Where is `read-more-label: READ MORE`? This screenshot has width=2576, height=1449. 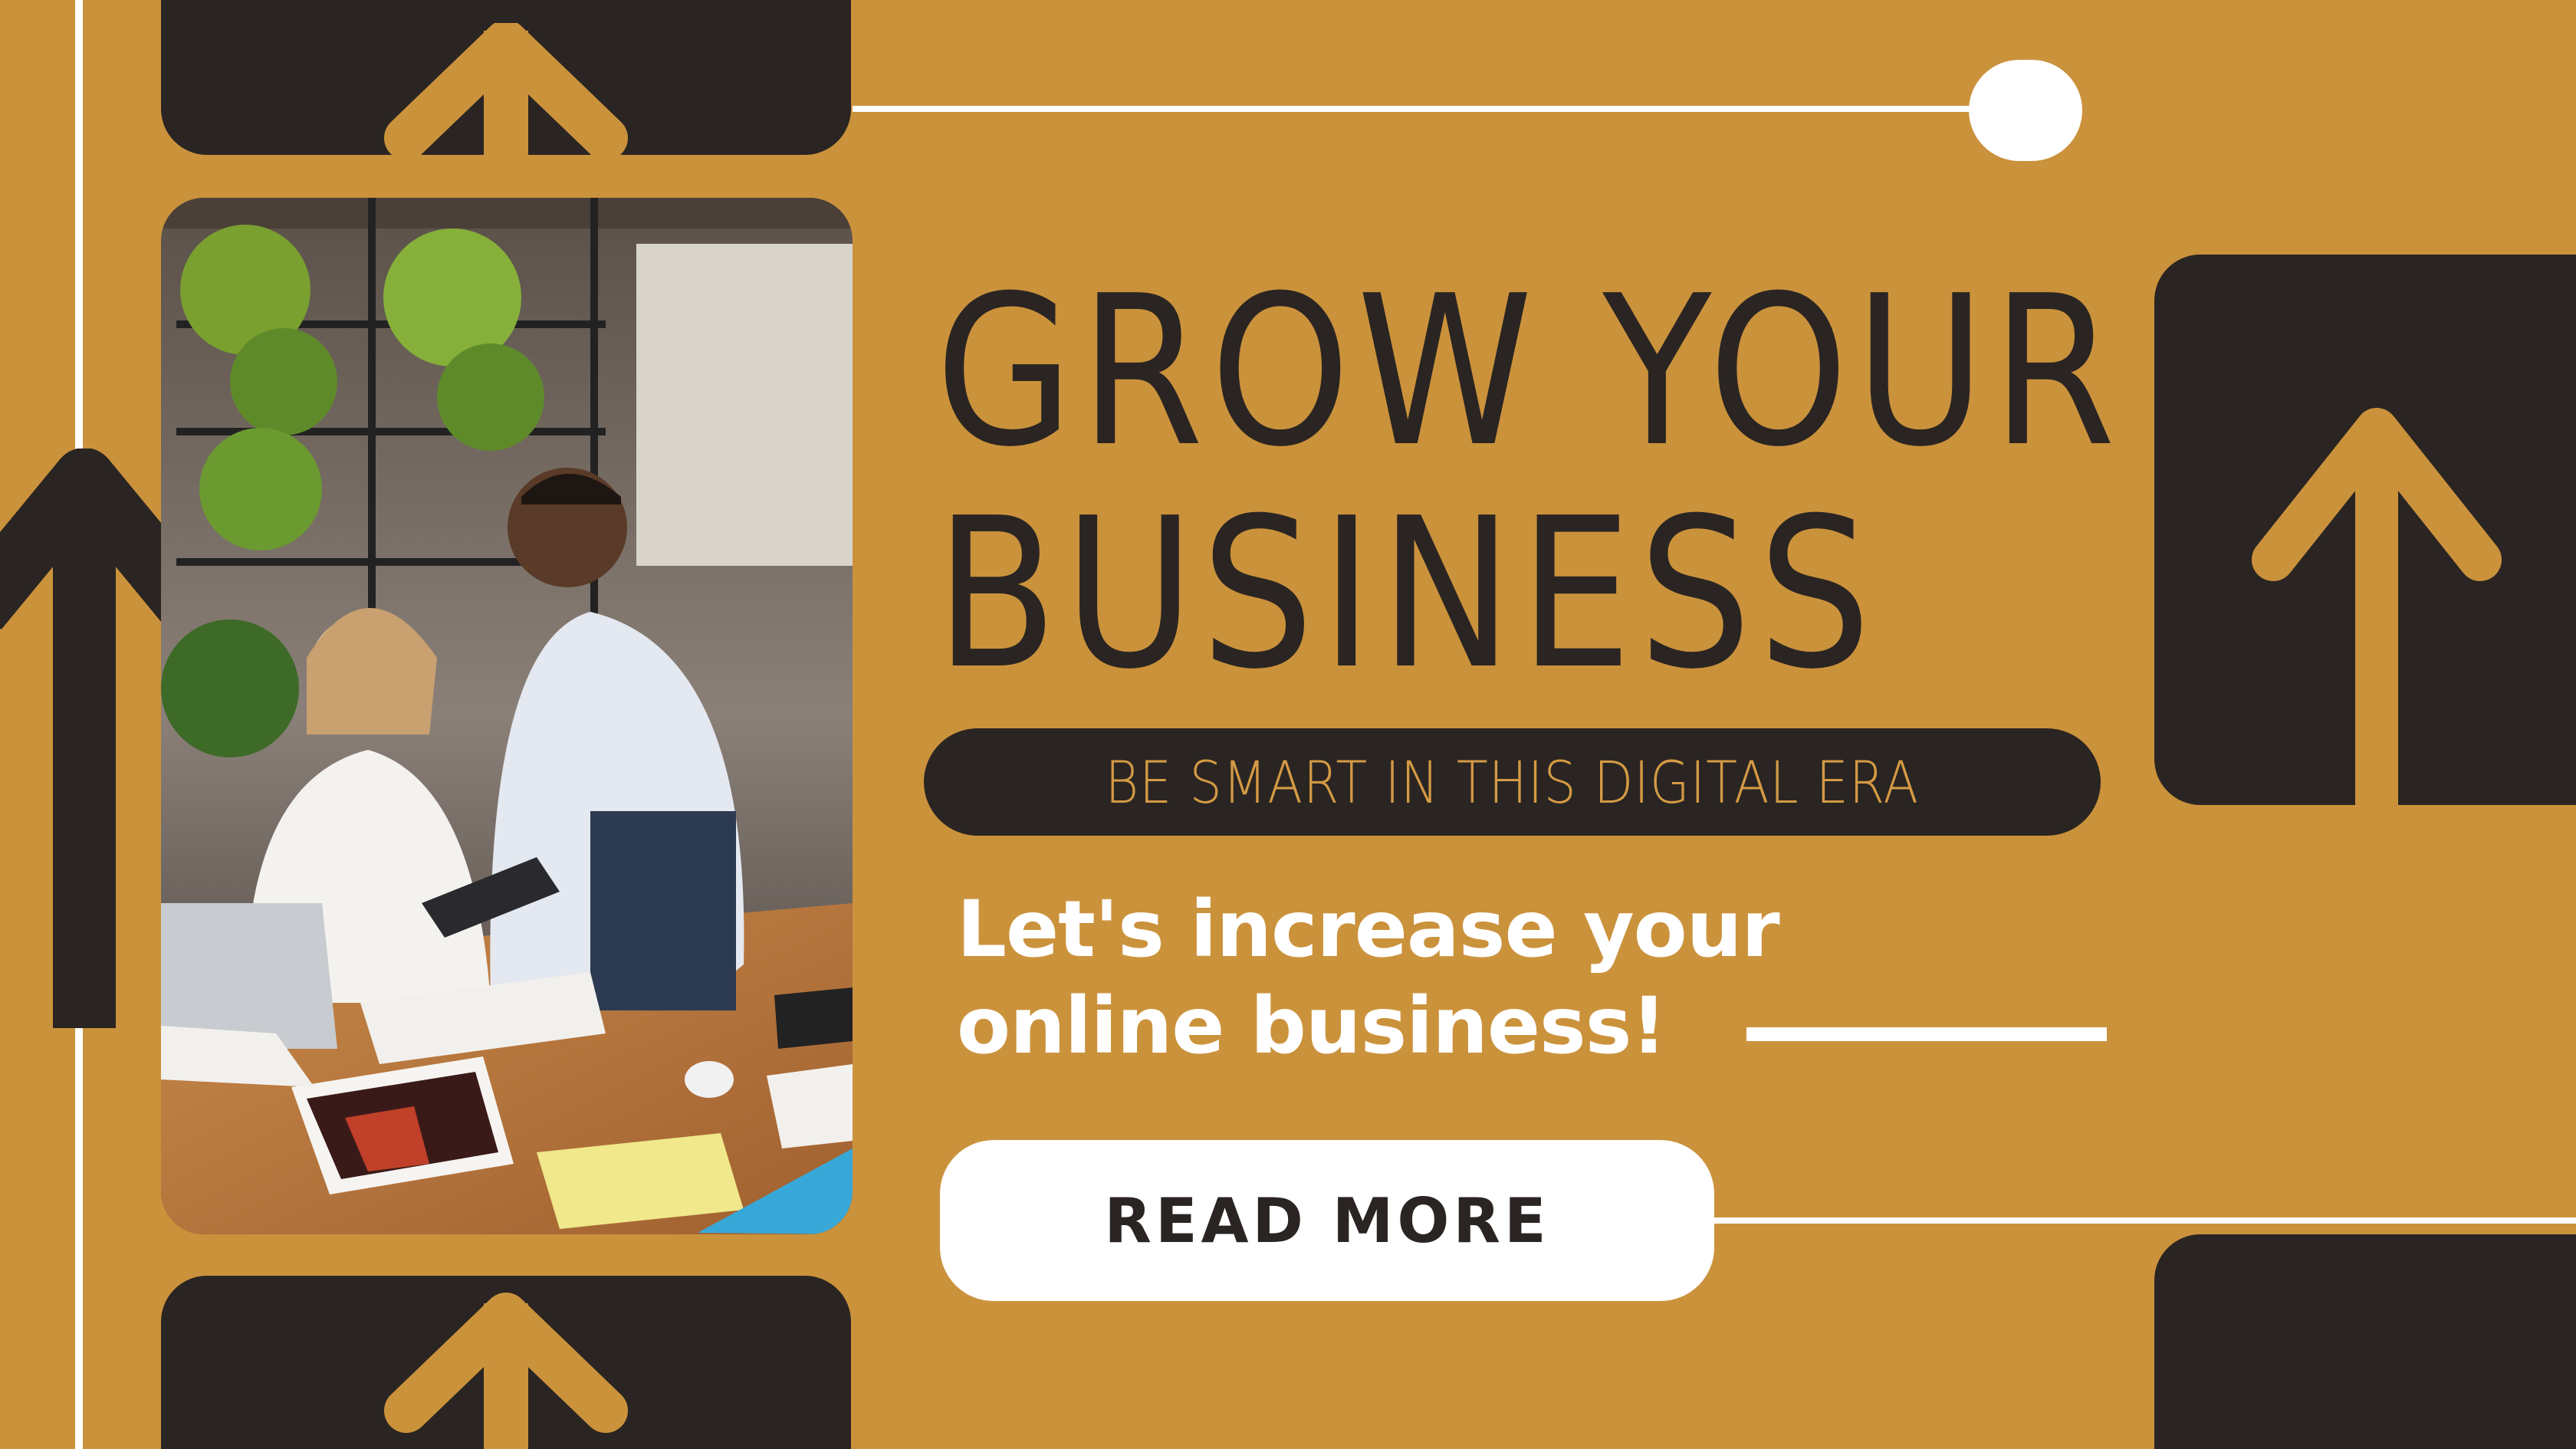 read-more-label: READ MORE is located at coordinates (1327, 1221).